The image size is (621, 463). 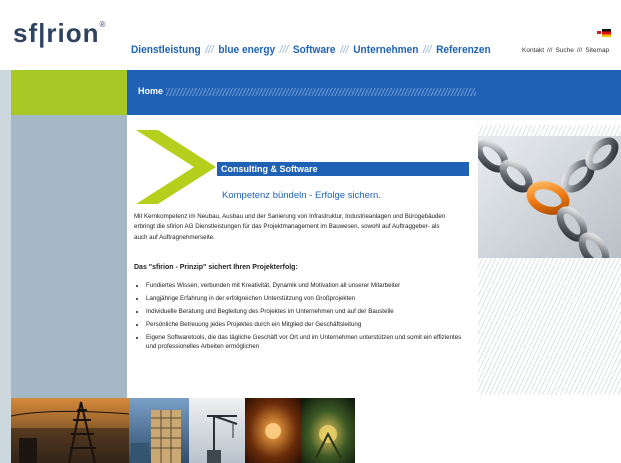 I want to click on meta-kontakt: Kontakt, so click(x=533, y=50).